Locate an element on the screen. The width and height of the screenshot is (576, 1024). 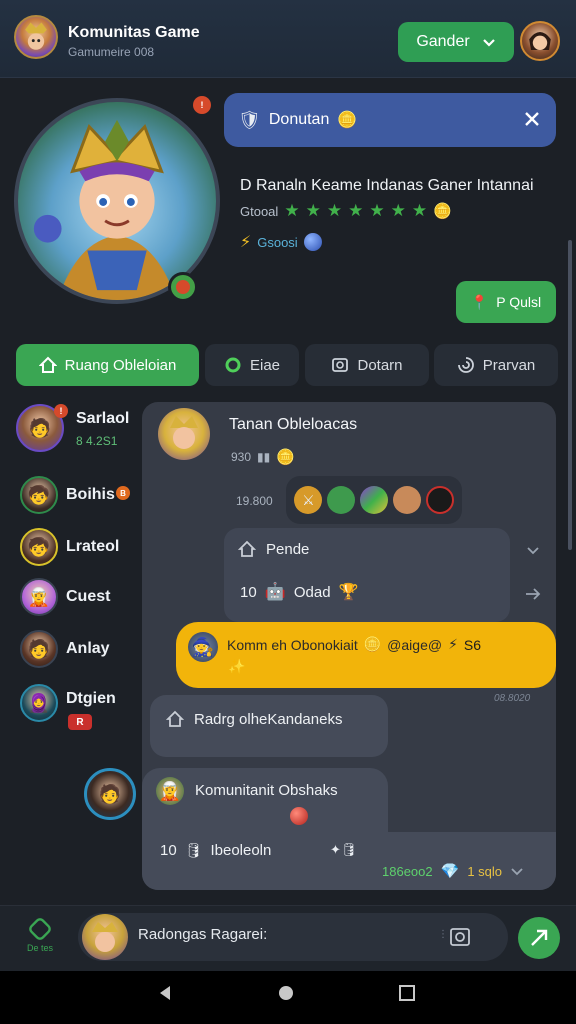
bottom-card-avatar: 🧝 is located at coordinates (170, 791).